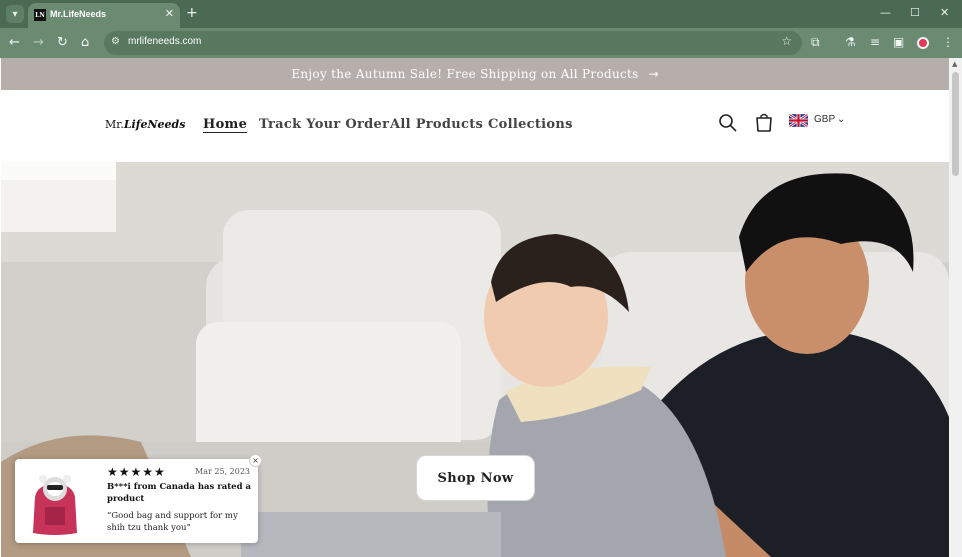 Image resolution: width=962 pixels, height=557 pixels. I want to click on extensions-icon: ⧉, so click(815, 42).